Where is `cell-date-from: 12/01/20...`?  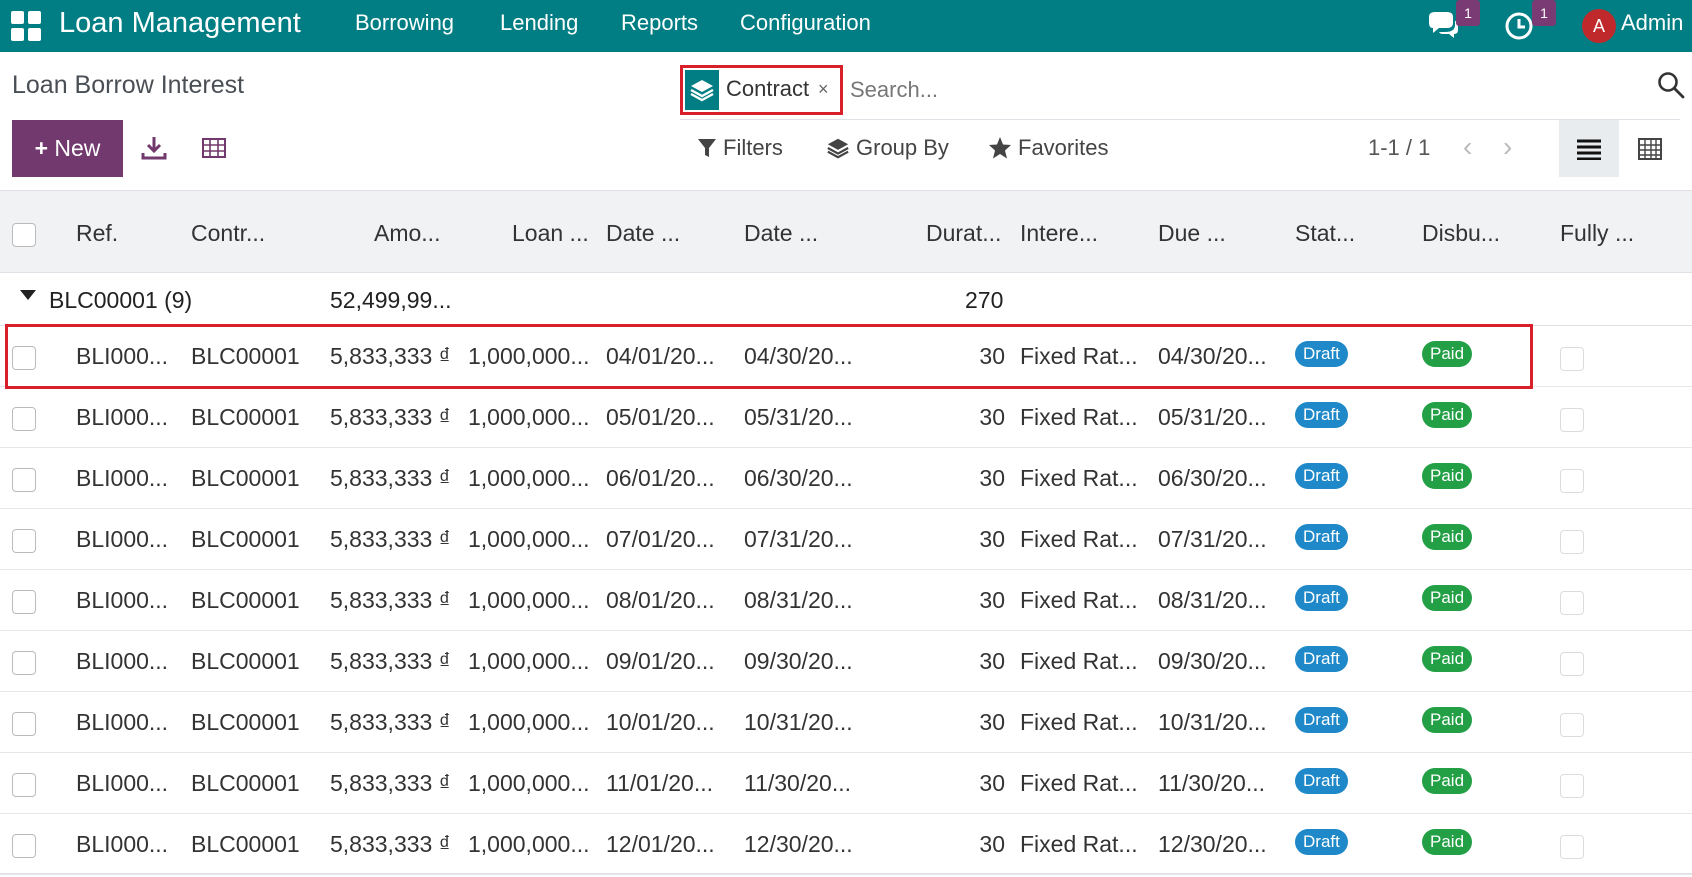 cell-date-from: 12/01/20... is located at coordinates (660, 844).